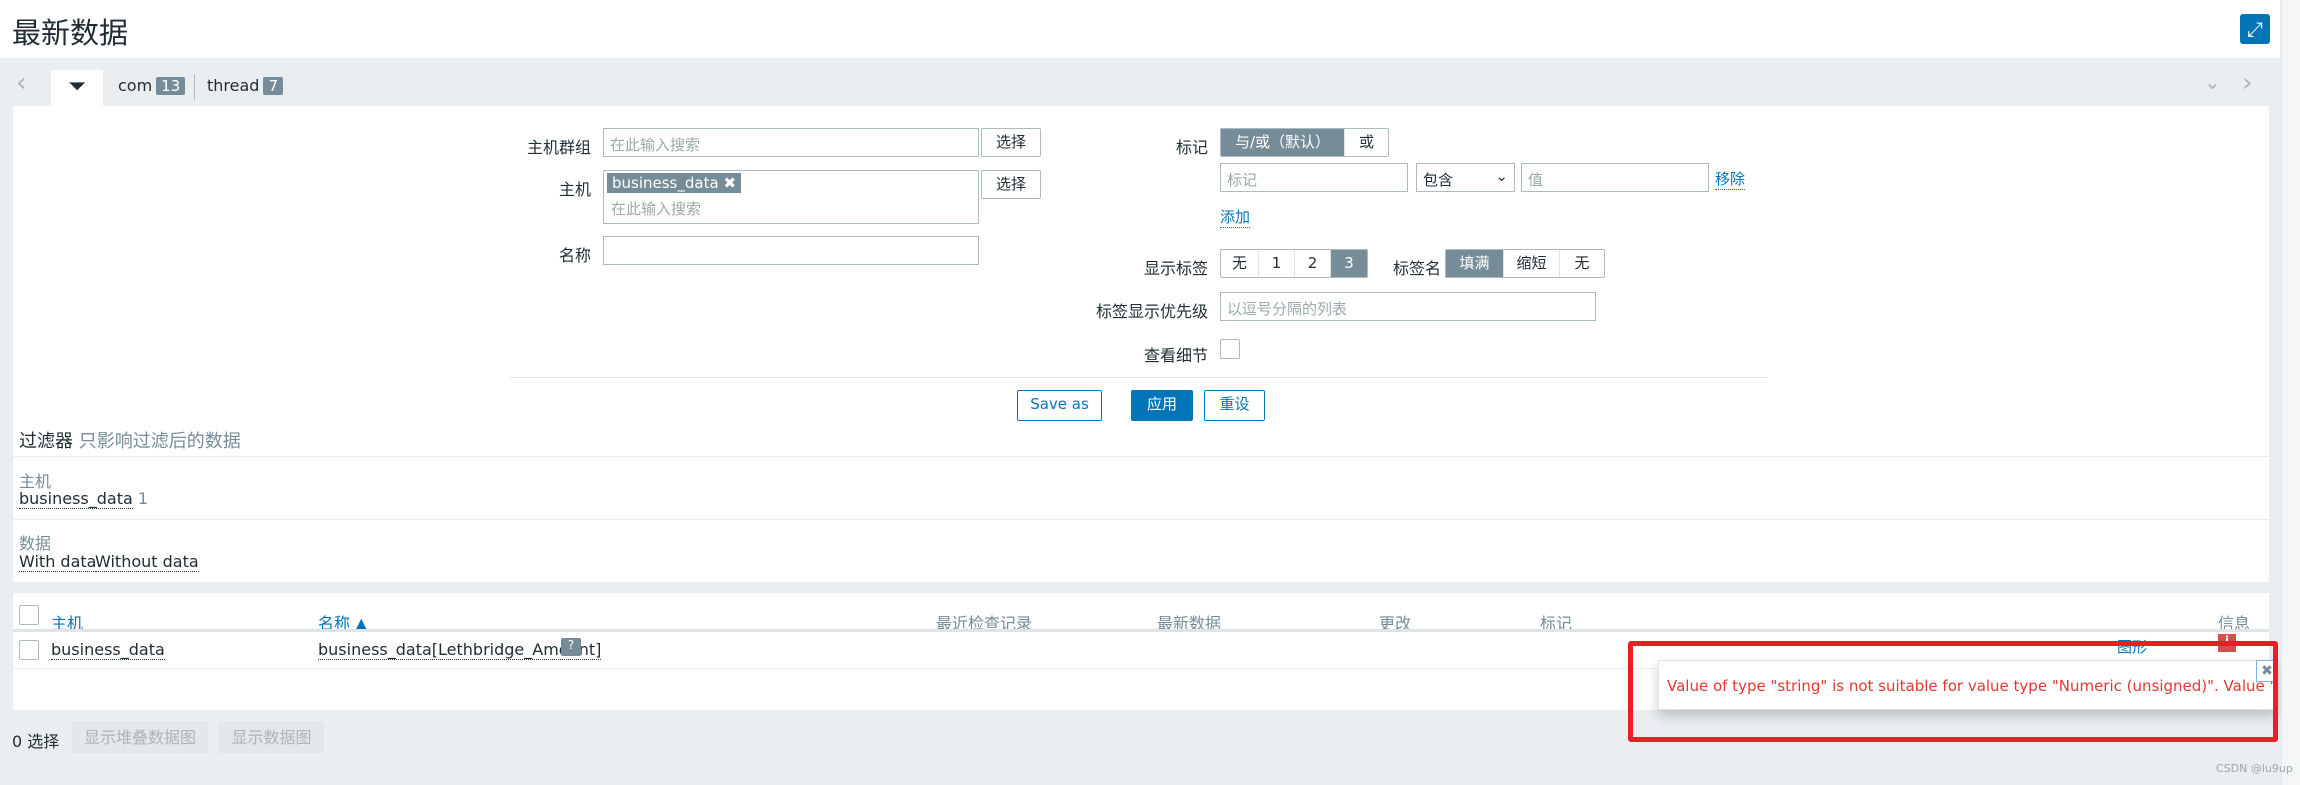 The height and width of the screenshot is (785, 2300). What do you see at coordinates (1175, 355) in the screenshot?
I see `show-details-label: 查看细节` at bounding box center [1175, 355].